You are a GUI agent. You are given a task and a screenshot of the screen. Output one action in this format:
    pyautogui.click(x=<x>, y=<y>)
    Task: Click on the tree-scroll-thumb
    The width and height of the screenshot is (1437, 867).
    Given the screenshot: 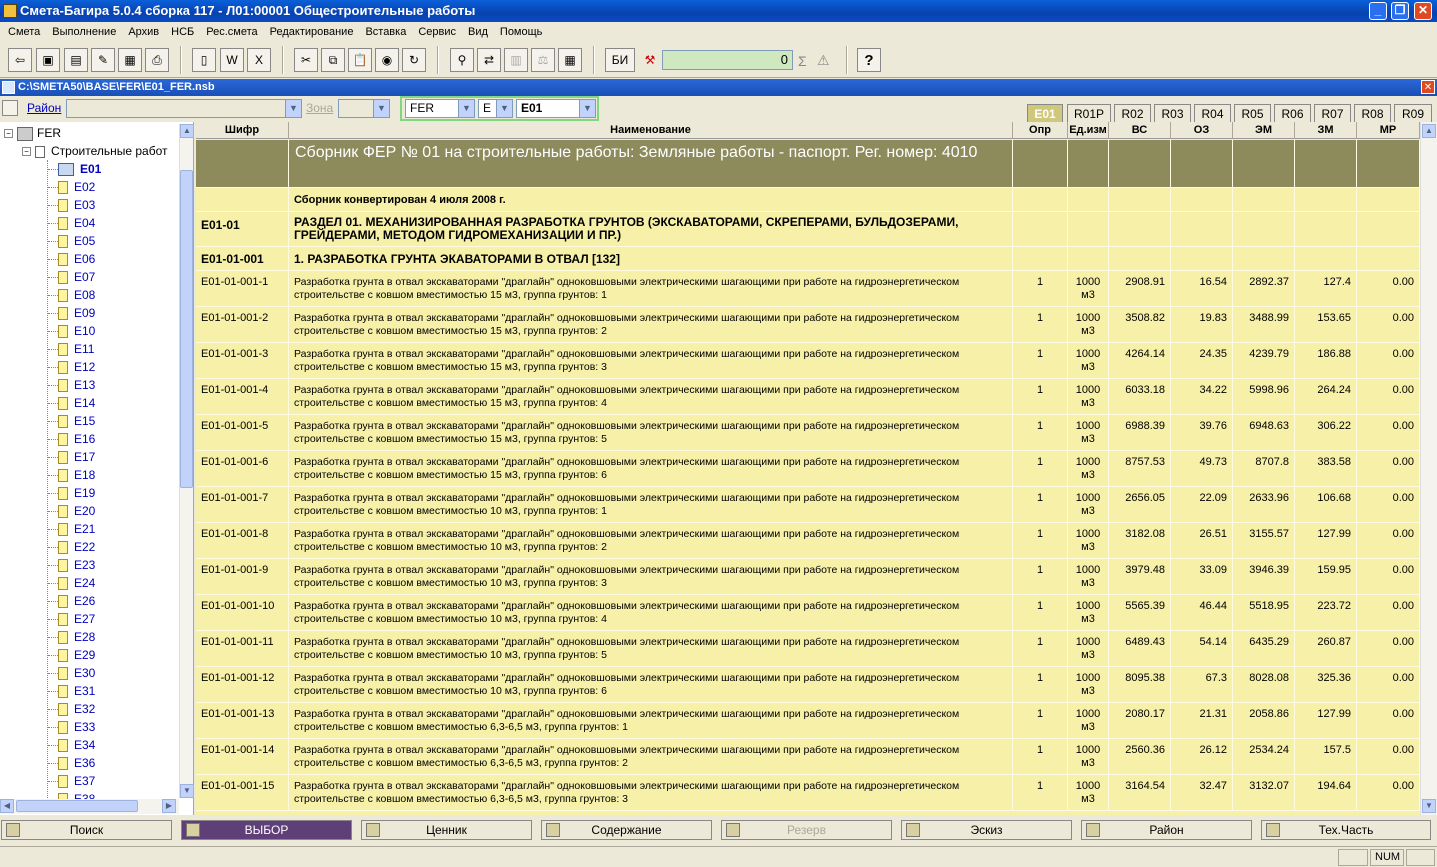 What is the action you would take?
    pyautogui.click(x=186, y=329)
    